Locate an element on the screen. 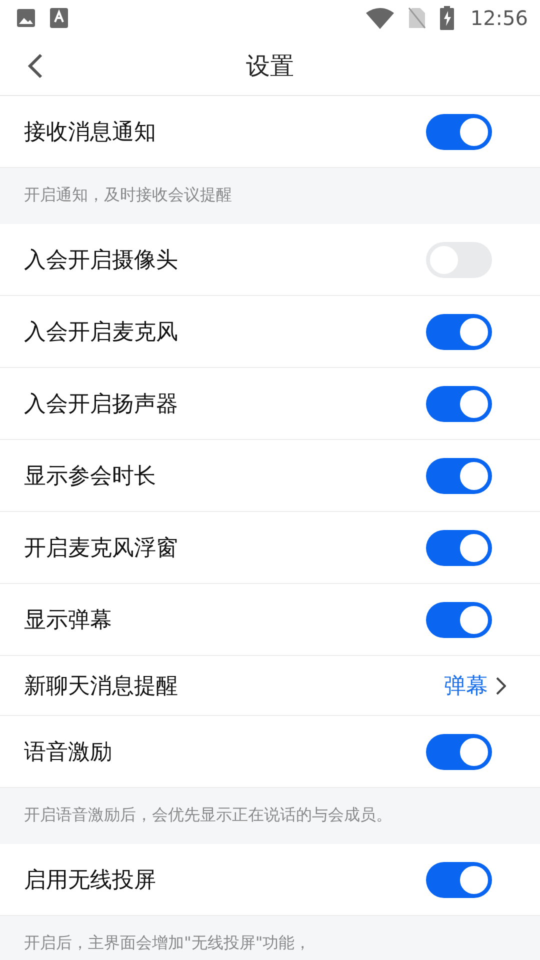 The width and height of the screenshot is (540, 960). hint-text: 开启语音激励后，会优先显示正在说话的与会成员。 is located at coordinates (208, 815).